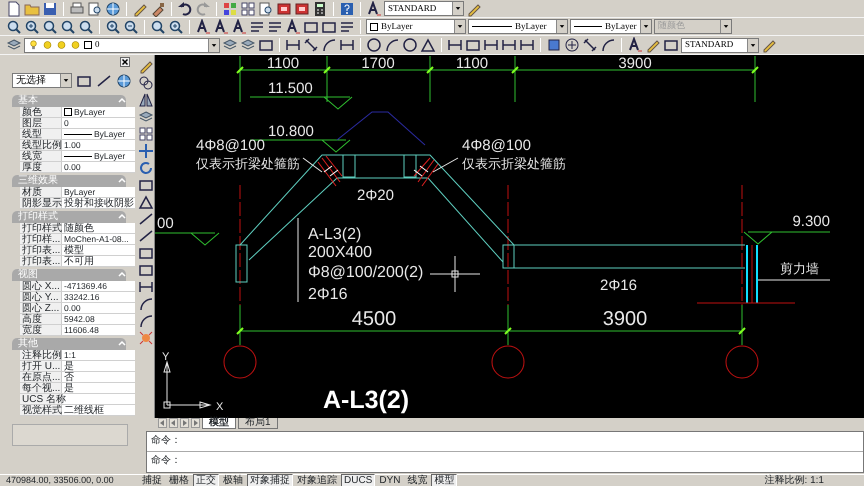 This screenshot has width=864, height=486. What do you see at coordinates (77, 355) in the screenshot?
I see `property-row: 注释比例 1:1` at bounding box center [77, 355].